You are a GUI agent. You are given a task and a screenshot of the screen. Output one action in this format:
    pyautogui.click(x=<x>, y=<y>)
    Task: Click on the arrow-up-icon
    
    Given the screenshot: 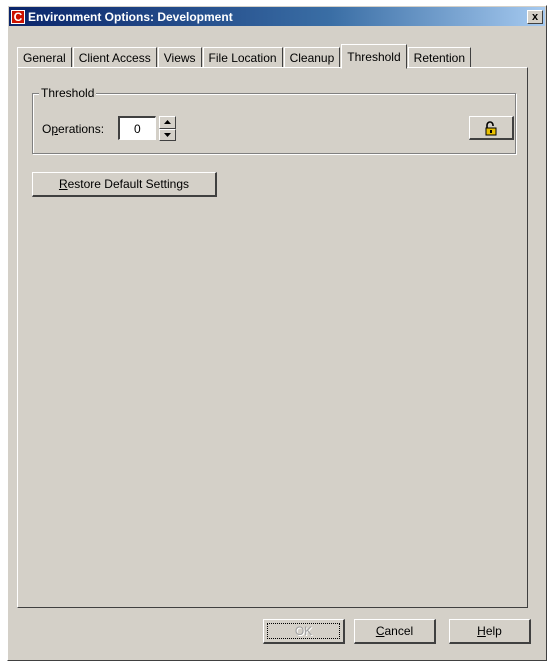 What is the action you would take?
    pyautogui.click(x=167, y=122)
    